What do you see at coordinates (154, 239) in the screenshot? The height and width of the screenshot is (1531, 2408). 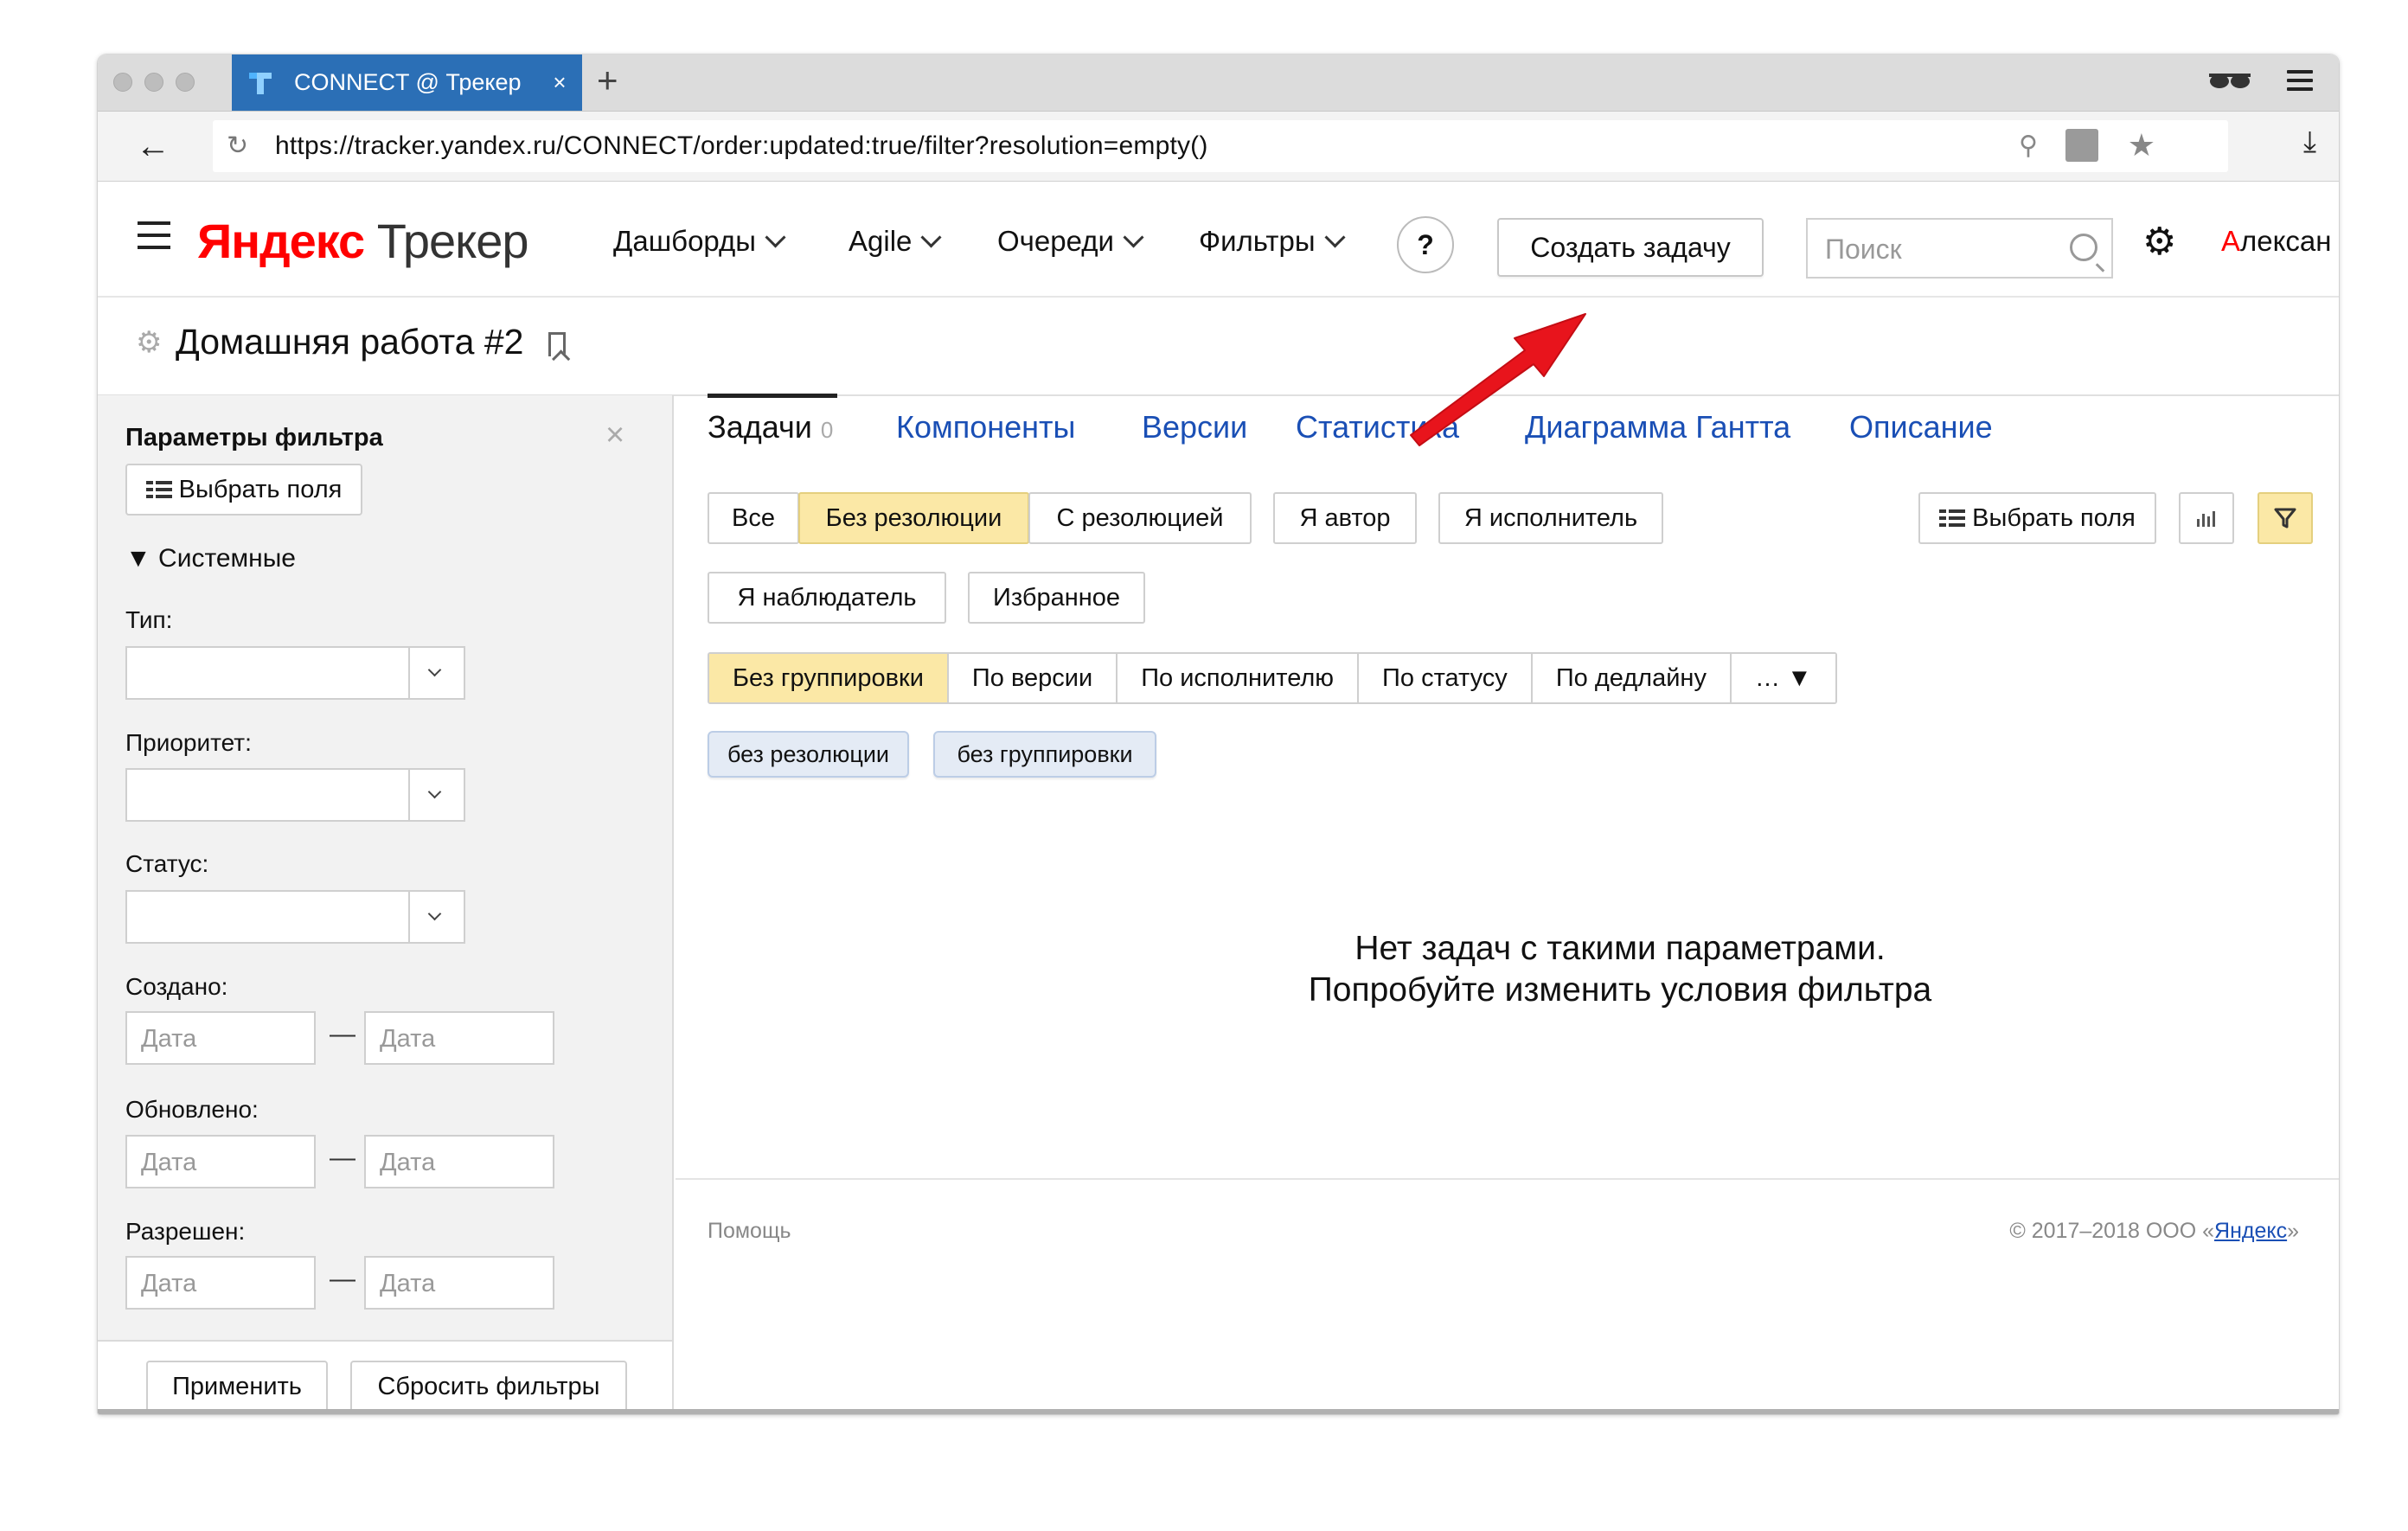 I see `main-menu-icon` at bounding box center [154, 239].